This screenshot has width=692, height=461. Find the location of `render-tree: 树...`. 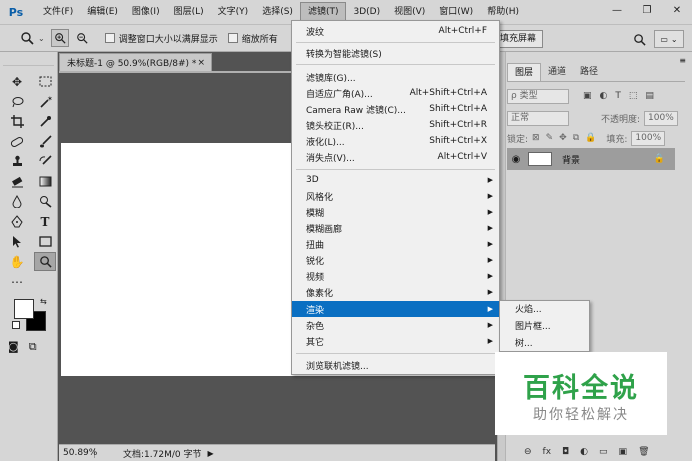

render-tree: 树... is located at coordinates (544, 344).